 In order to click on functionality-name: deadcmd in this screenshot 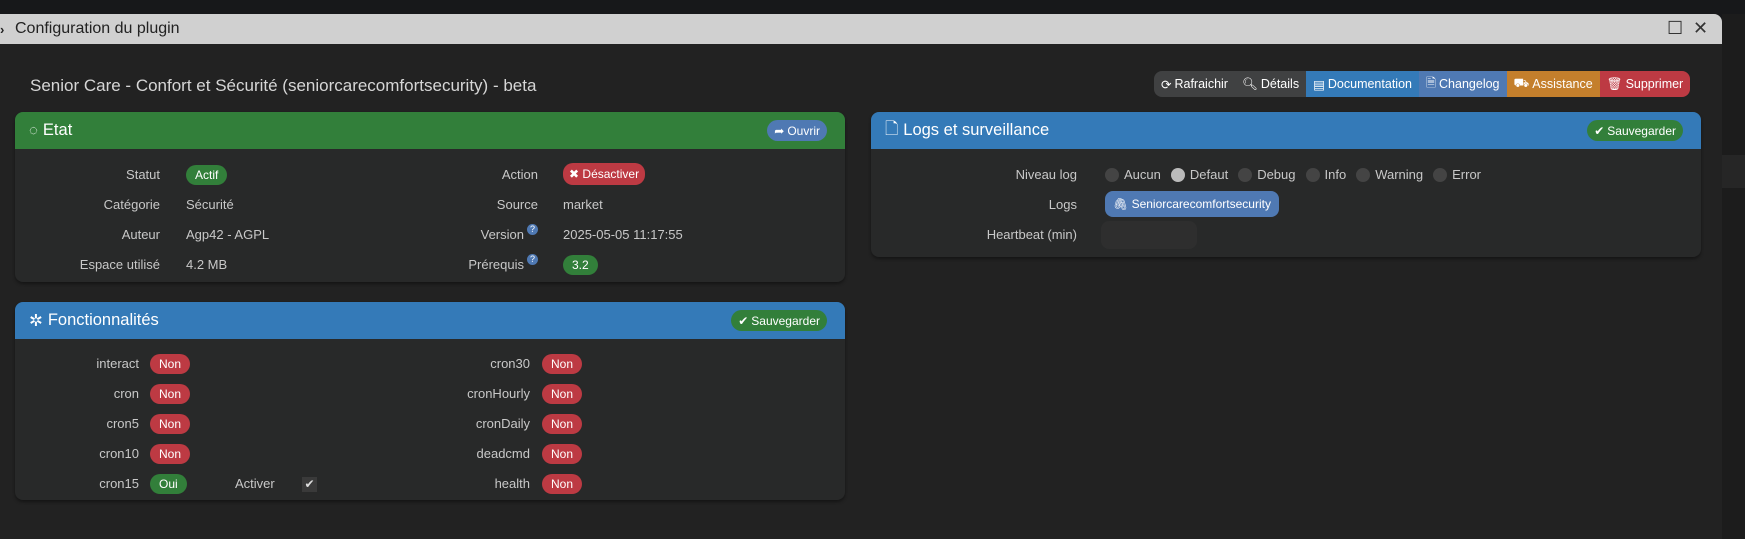, I will do `click(503, 453)`.